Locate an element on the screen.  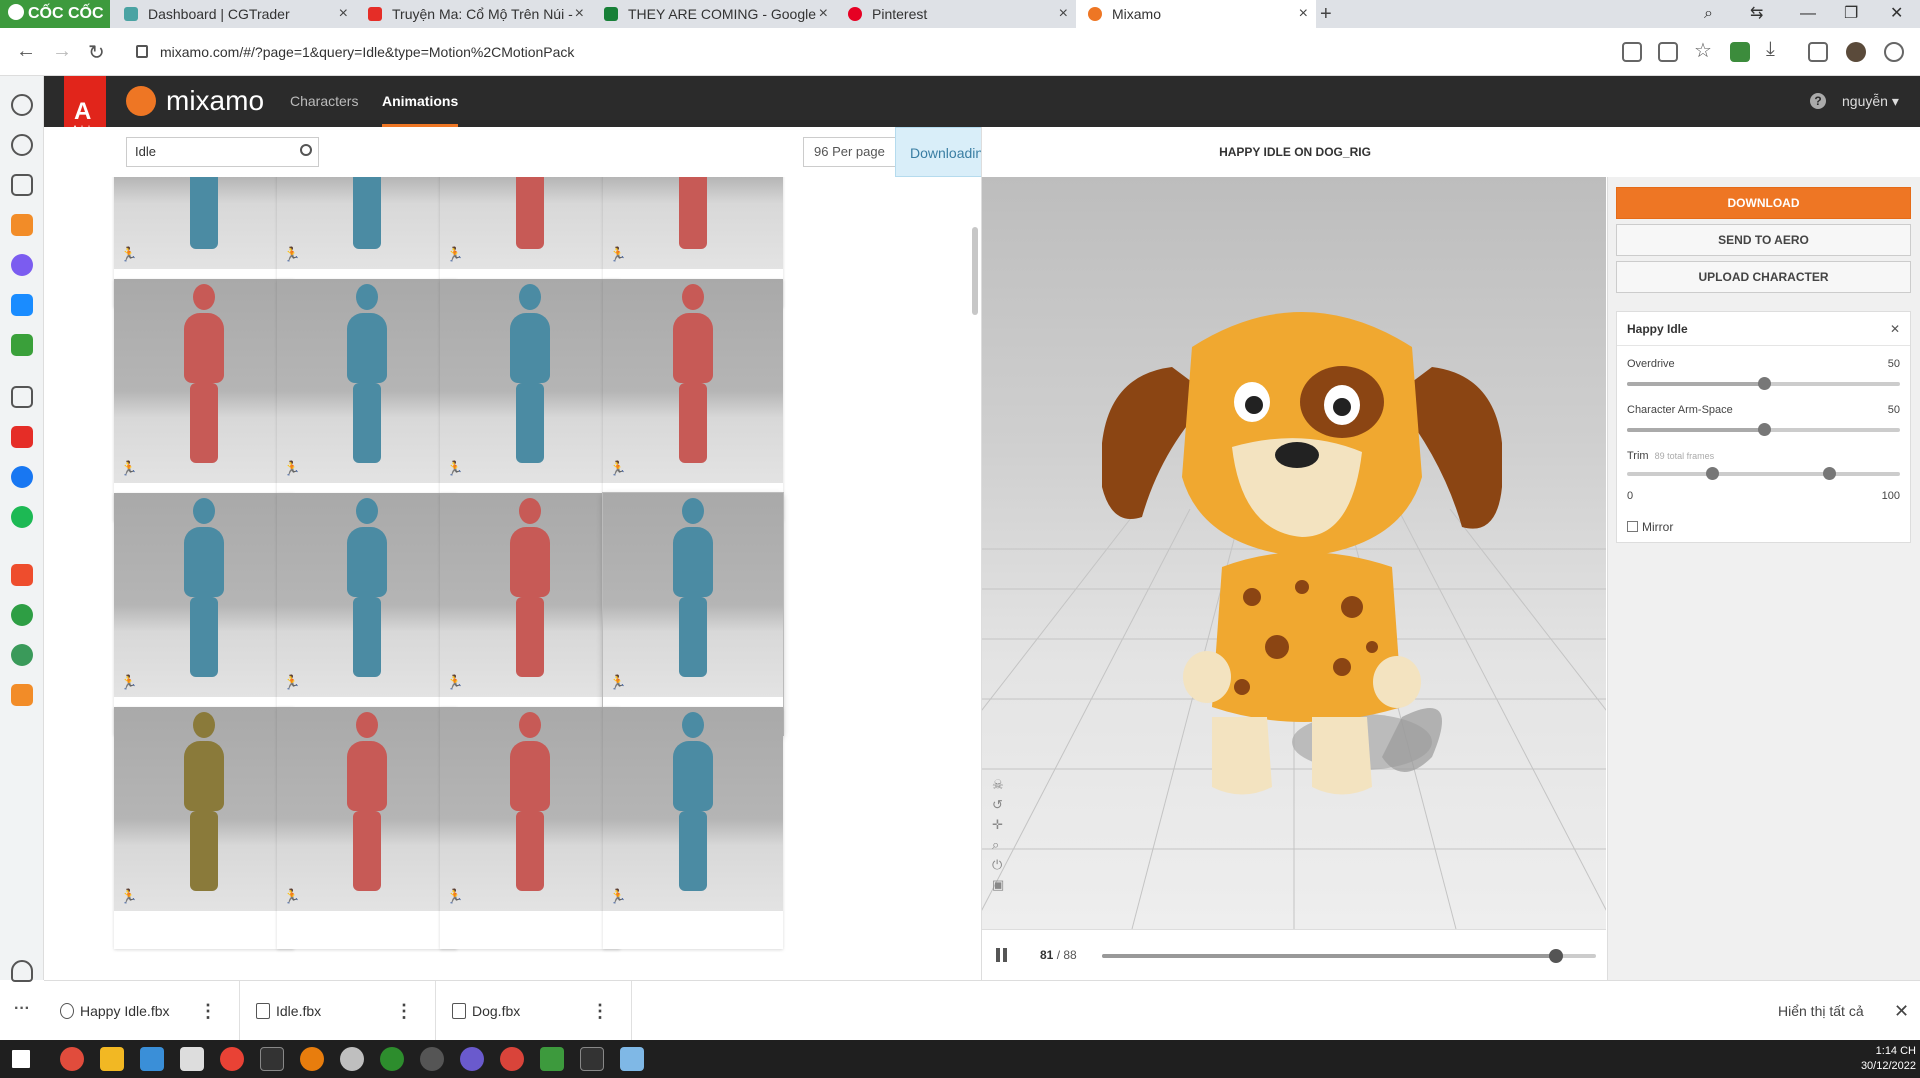
animation-card: 🏃Idle is located at coordinates (530, 400).